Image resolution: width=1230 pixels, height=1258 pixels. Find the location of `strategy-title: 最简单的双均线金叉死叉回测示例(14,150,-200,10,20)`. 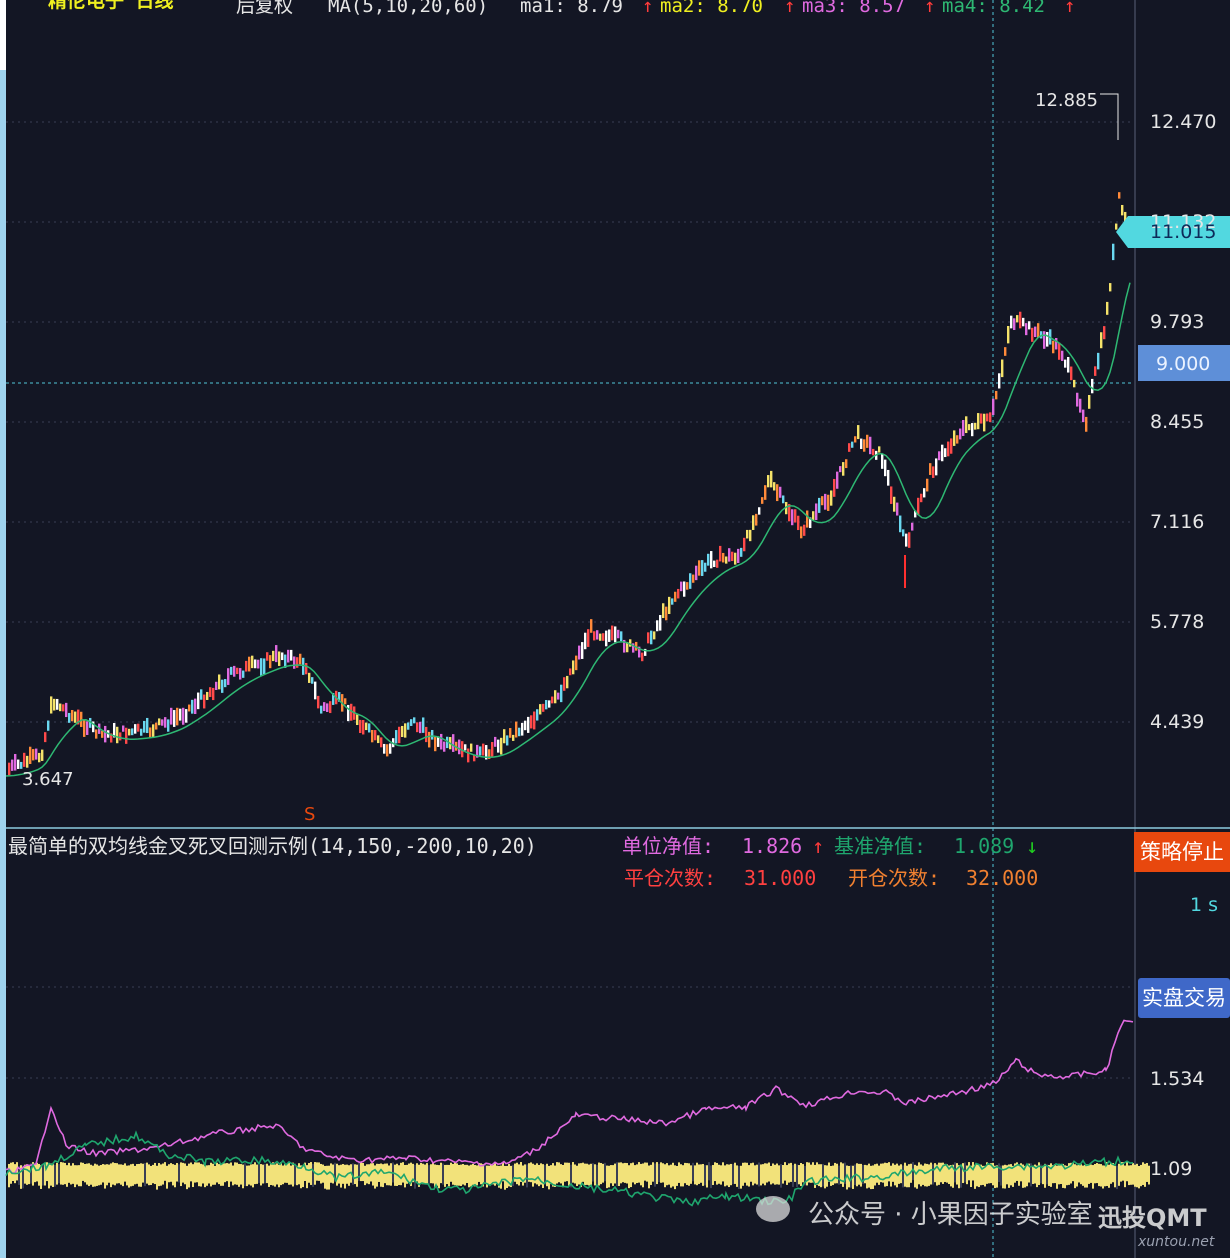

strategy-title: 最简单的双均线金叉死叉回测示例(14,150,-200,10,20) is located at coordinates (272, 846).